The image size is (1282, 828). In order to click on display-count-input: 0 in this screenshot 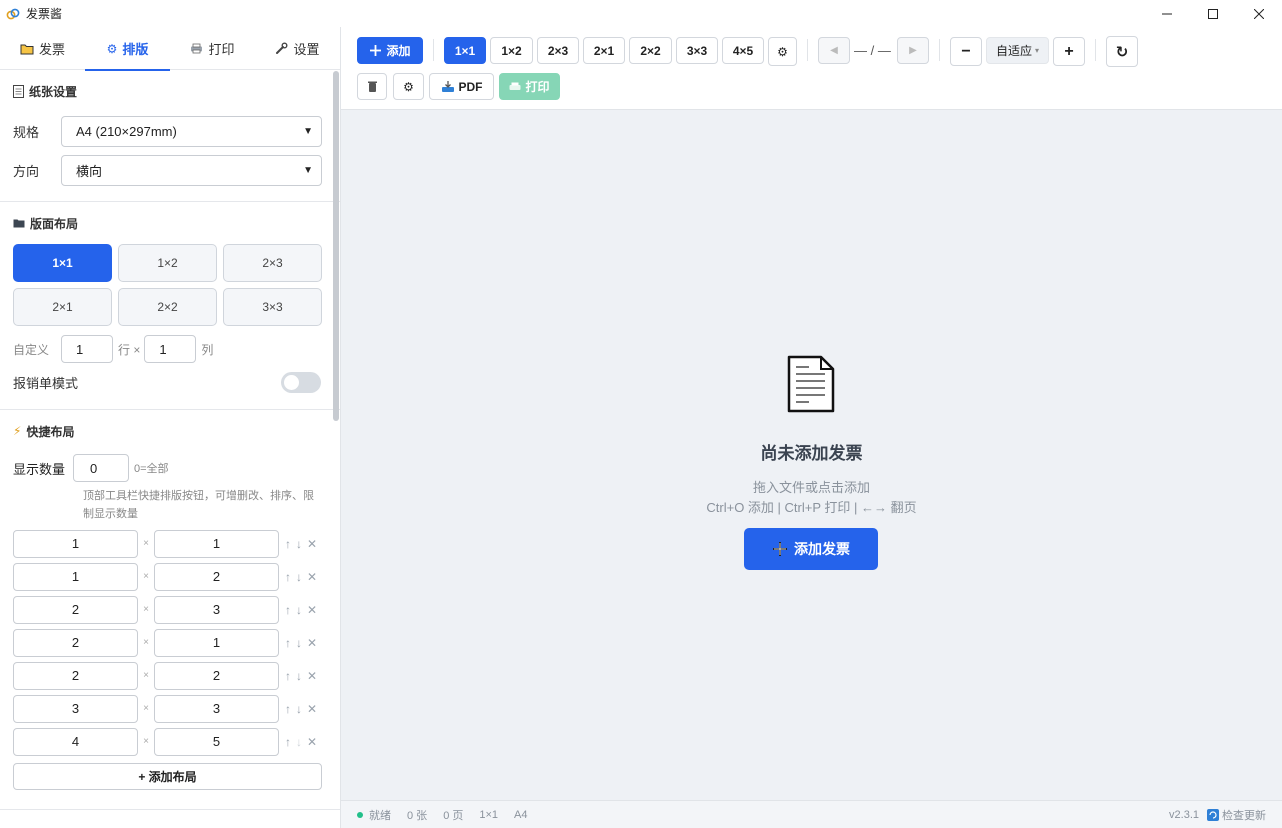, I will do `click(101, 468)`.